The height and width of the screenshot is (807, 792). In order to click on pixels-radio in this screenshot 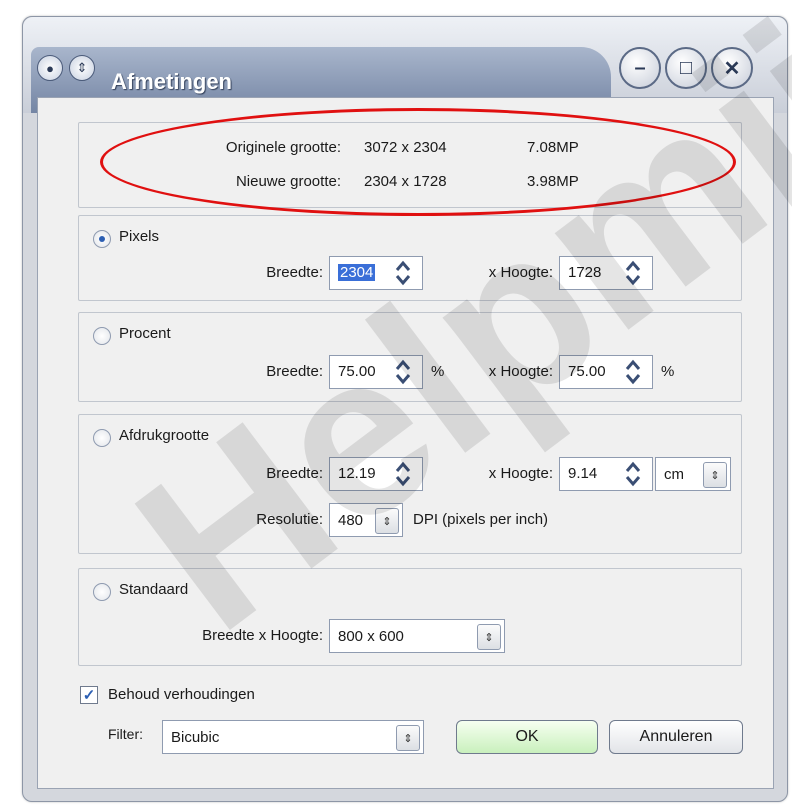, I will do `click(102, 239)`.